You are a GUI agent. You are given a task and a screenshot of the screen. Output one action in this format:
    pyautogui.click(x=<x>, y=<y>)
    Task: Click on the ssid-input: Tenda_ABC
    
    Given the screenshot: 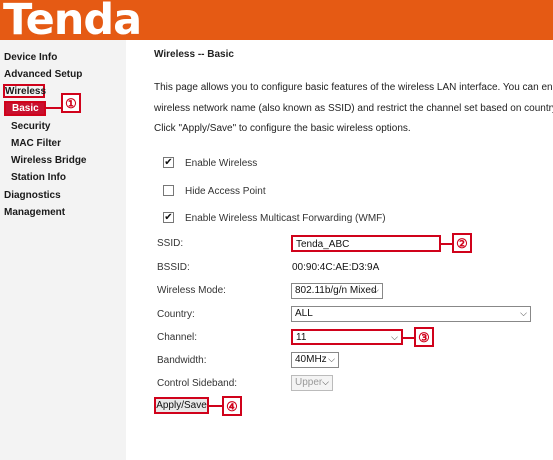 What is the action you would take?
    pyautogui.click(x=366, y=243)
    